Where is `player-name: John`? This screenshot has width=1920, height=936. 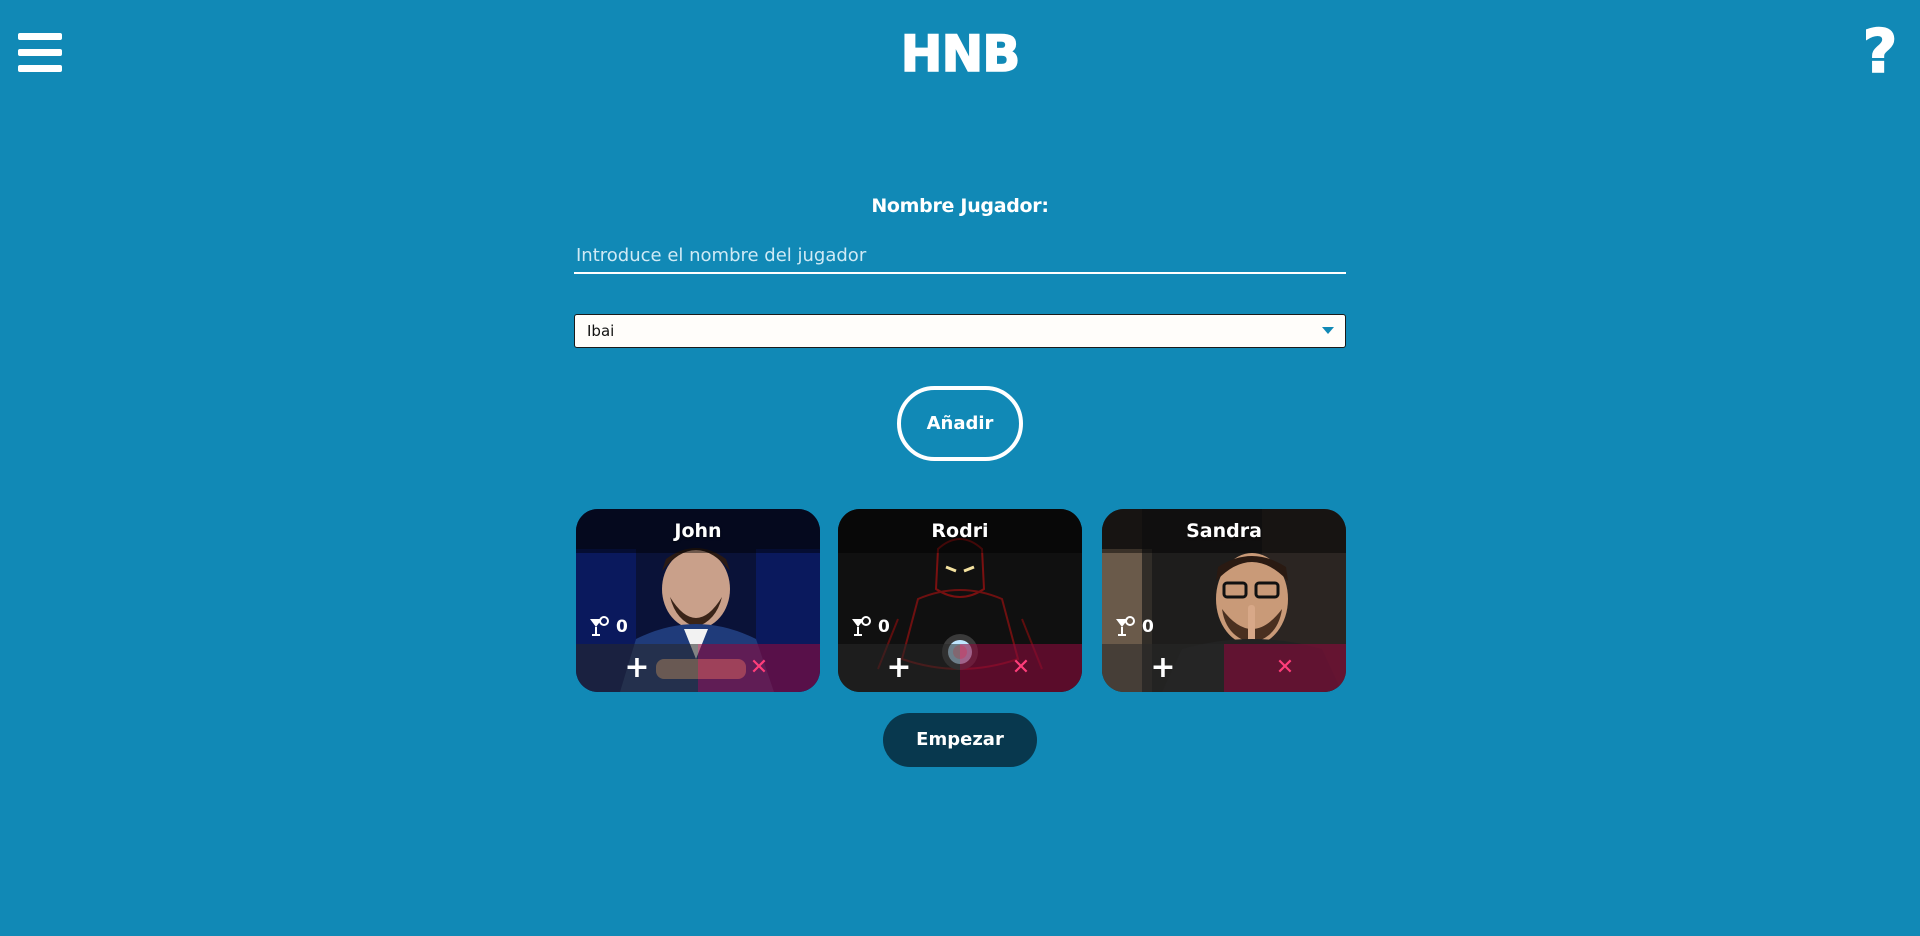 player-name: John is located at coordinates (698, 531).